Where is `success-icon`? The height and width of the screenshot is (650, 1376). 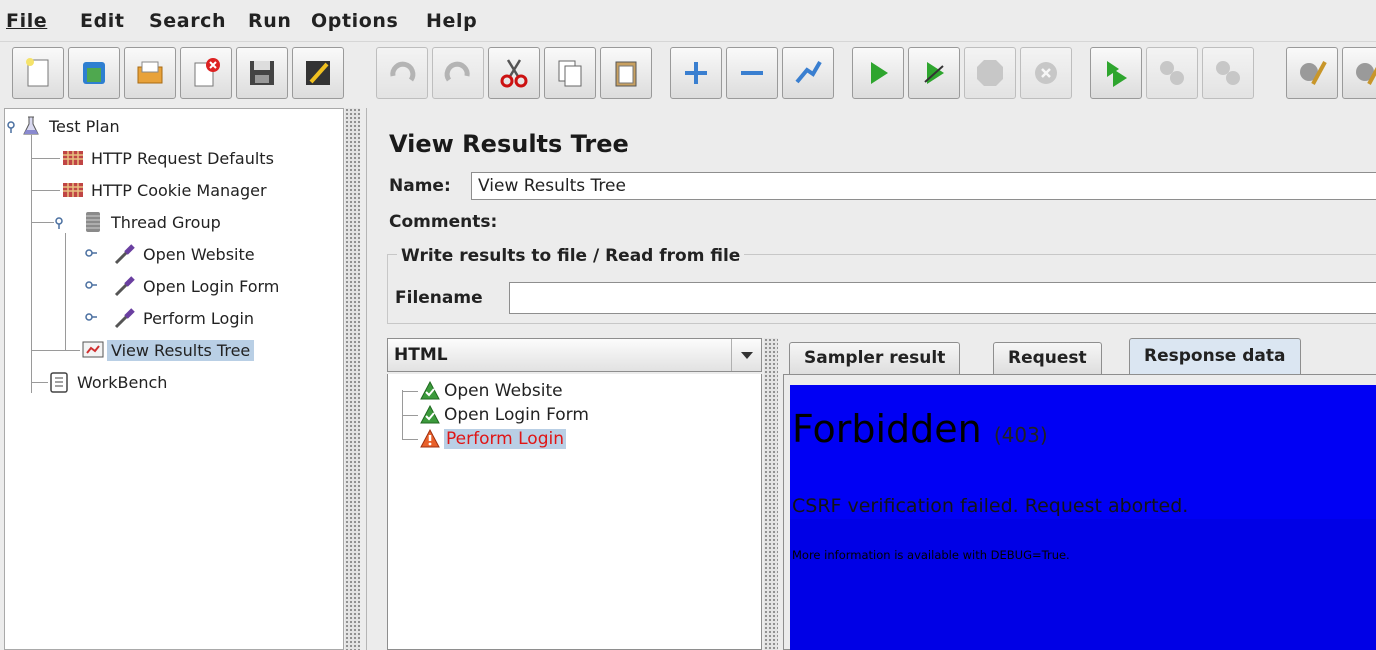 success-icon is located at coordinates (430, 414).